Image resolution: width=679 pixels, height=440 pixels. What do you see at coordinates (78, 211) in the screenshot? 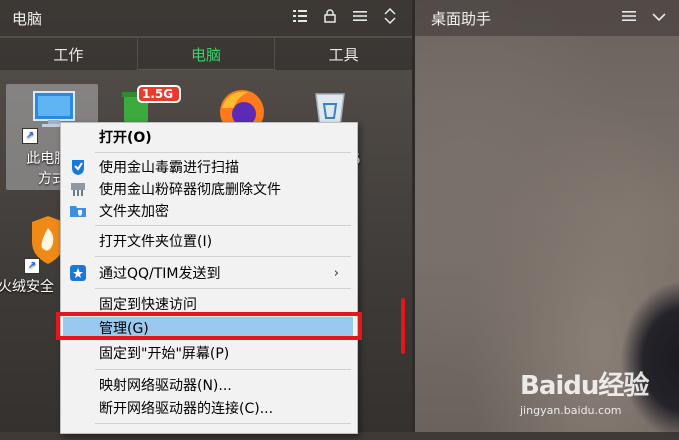
I see `folder-lock-icon` at bounding box center [78, 211].